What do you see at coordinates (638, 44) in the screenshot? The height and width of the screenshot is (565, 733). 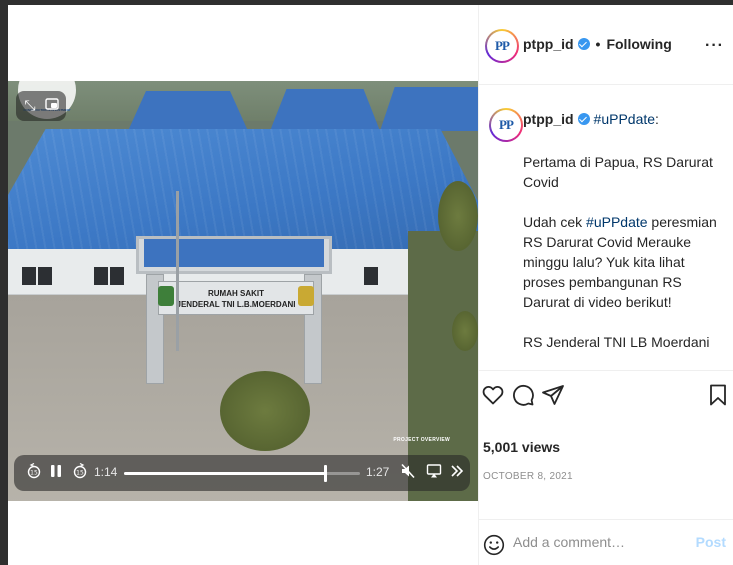 I see `following-button: Following` at bounding box center [638, 44].